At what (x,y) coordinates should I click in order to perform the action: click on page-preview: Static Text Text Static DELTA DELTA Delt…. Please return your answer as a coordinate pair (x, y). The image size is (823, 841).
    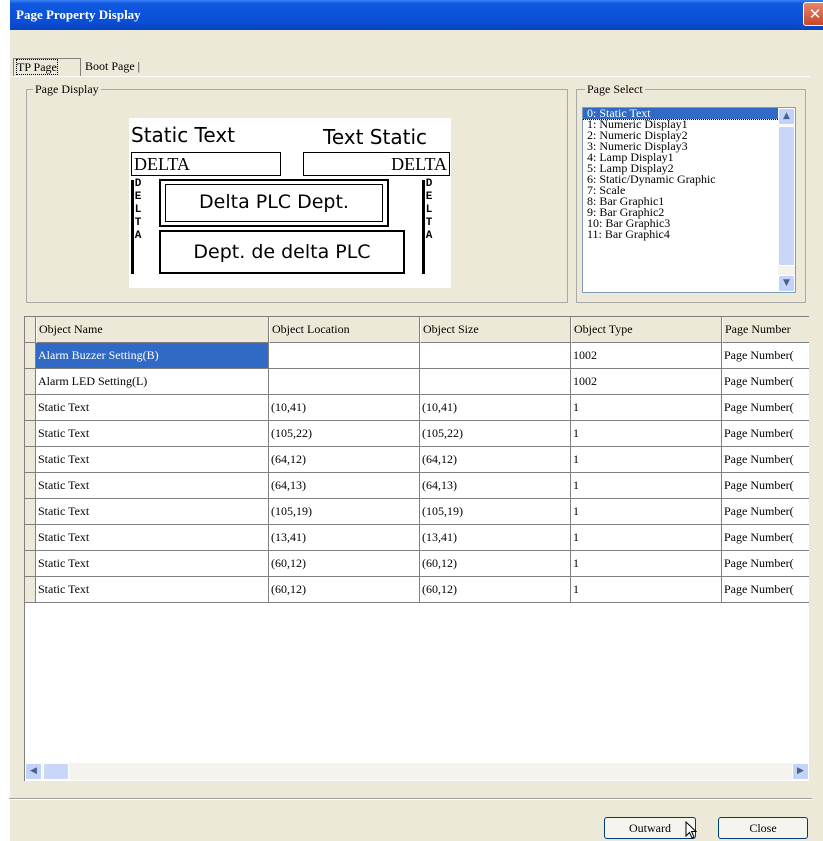
    Looking at the image, I should click on (290, 203).